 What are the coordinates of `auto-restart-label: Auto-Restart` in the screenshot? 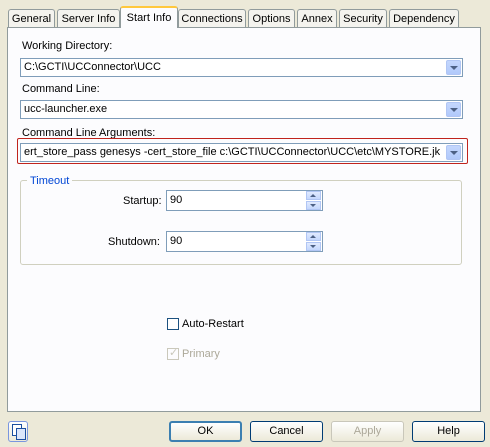 It's located at (213, 324).